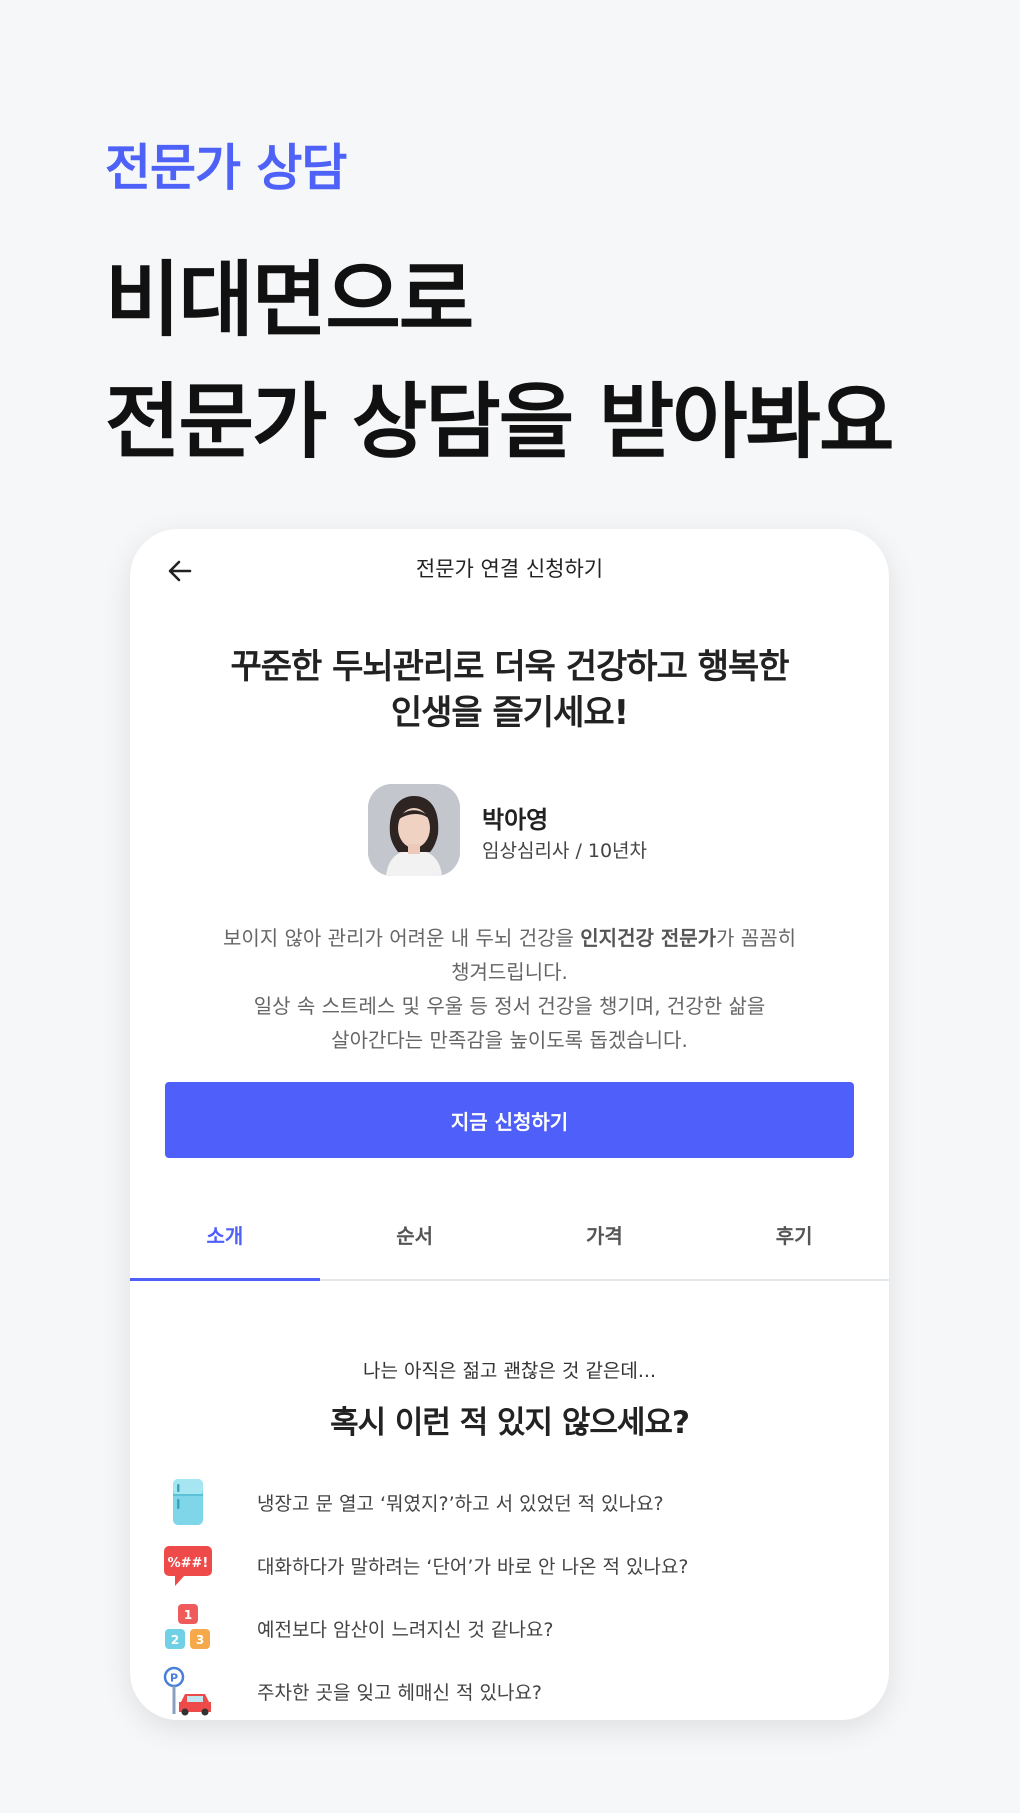 This screenshot has width=1020, height=1813. Describe the element at coordinates (756, 938) in the screenshot. I see `description-text: 가 꼼꼼히` at that location.